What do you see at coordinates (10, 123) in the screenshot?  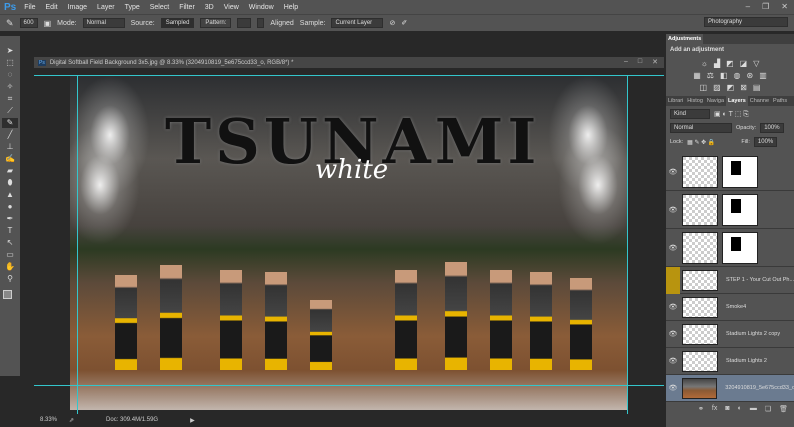 I see `healing-brush-tool-icon: ✎` at bounding box center [10, 123].